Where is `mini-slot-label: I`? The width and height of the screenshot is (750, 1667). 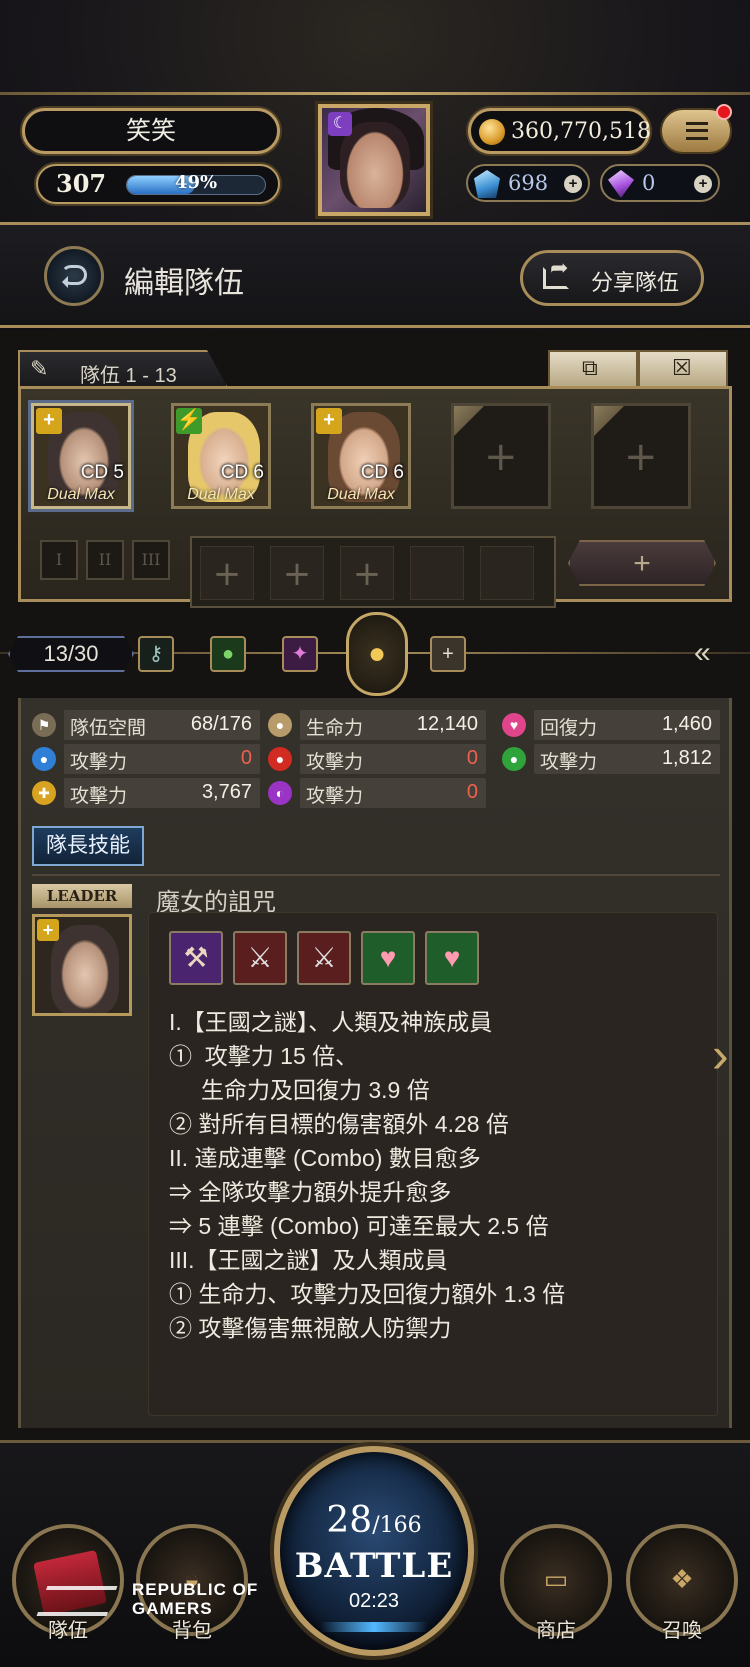
mini-slot-label: I is located at coordinates (59, 559).